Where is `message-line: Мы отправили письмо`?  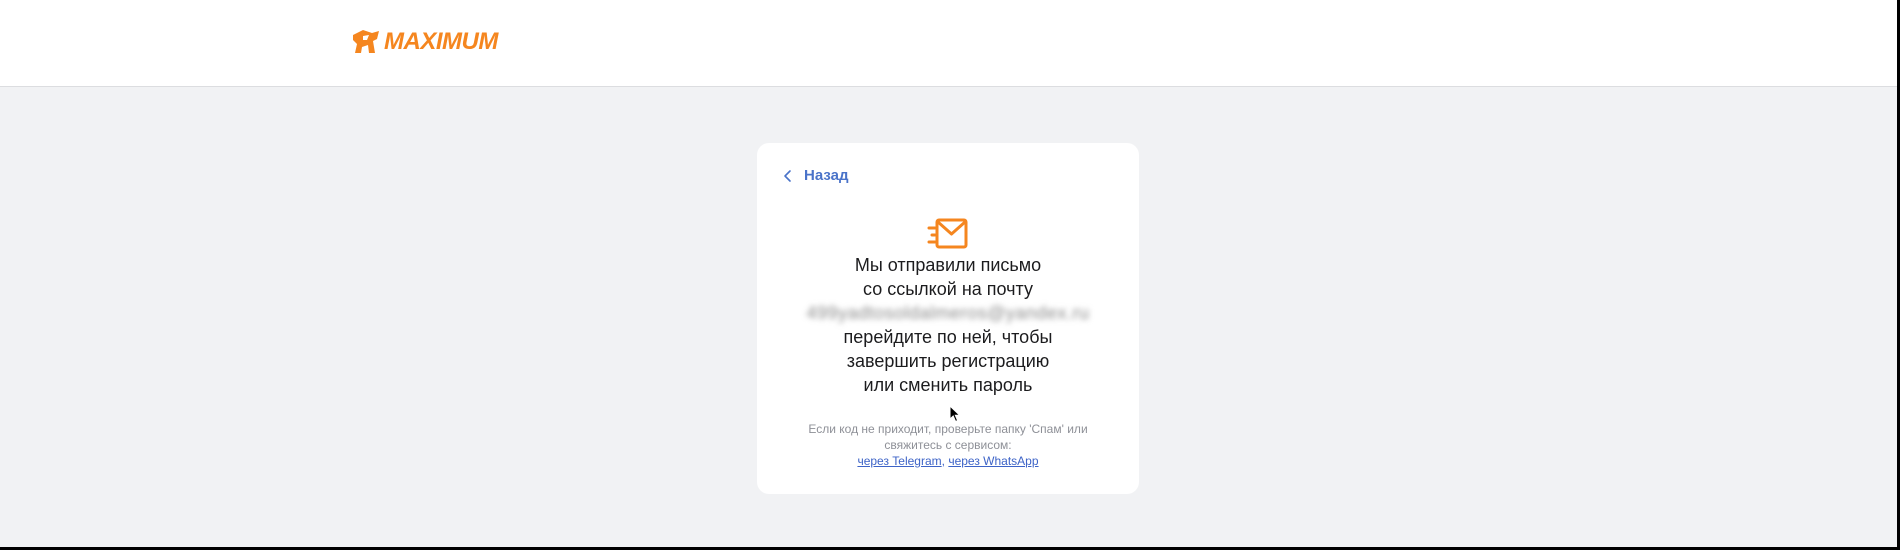 message-line: Мы отправили письмо is located at coordinates (948, 265).